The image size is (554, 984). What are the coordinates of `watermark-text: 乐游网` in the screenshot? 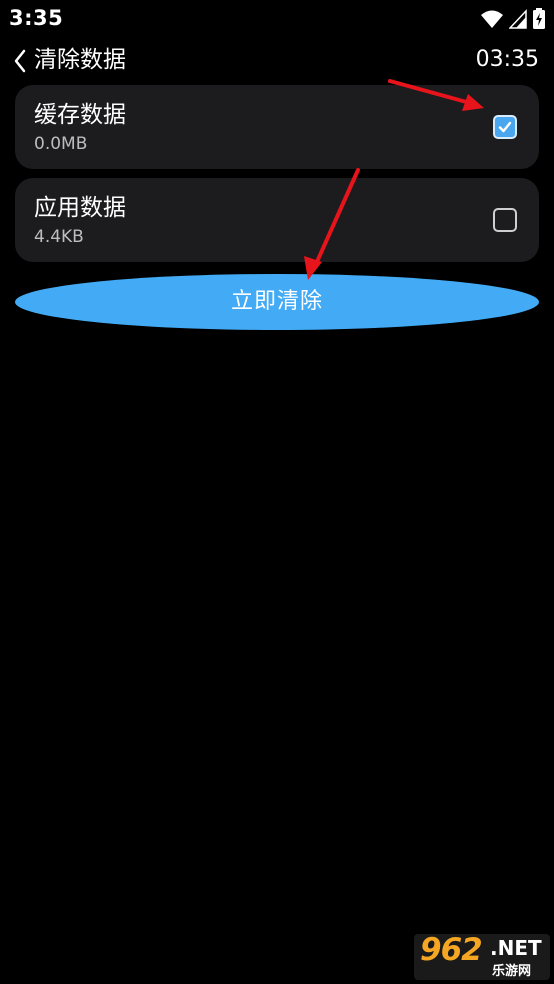 It's located at (512, 971).